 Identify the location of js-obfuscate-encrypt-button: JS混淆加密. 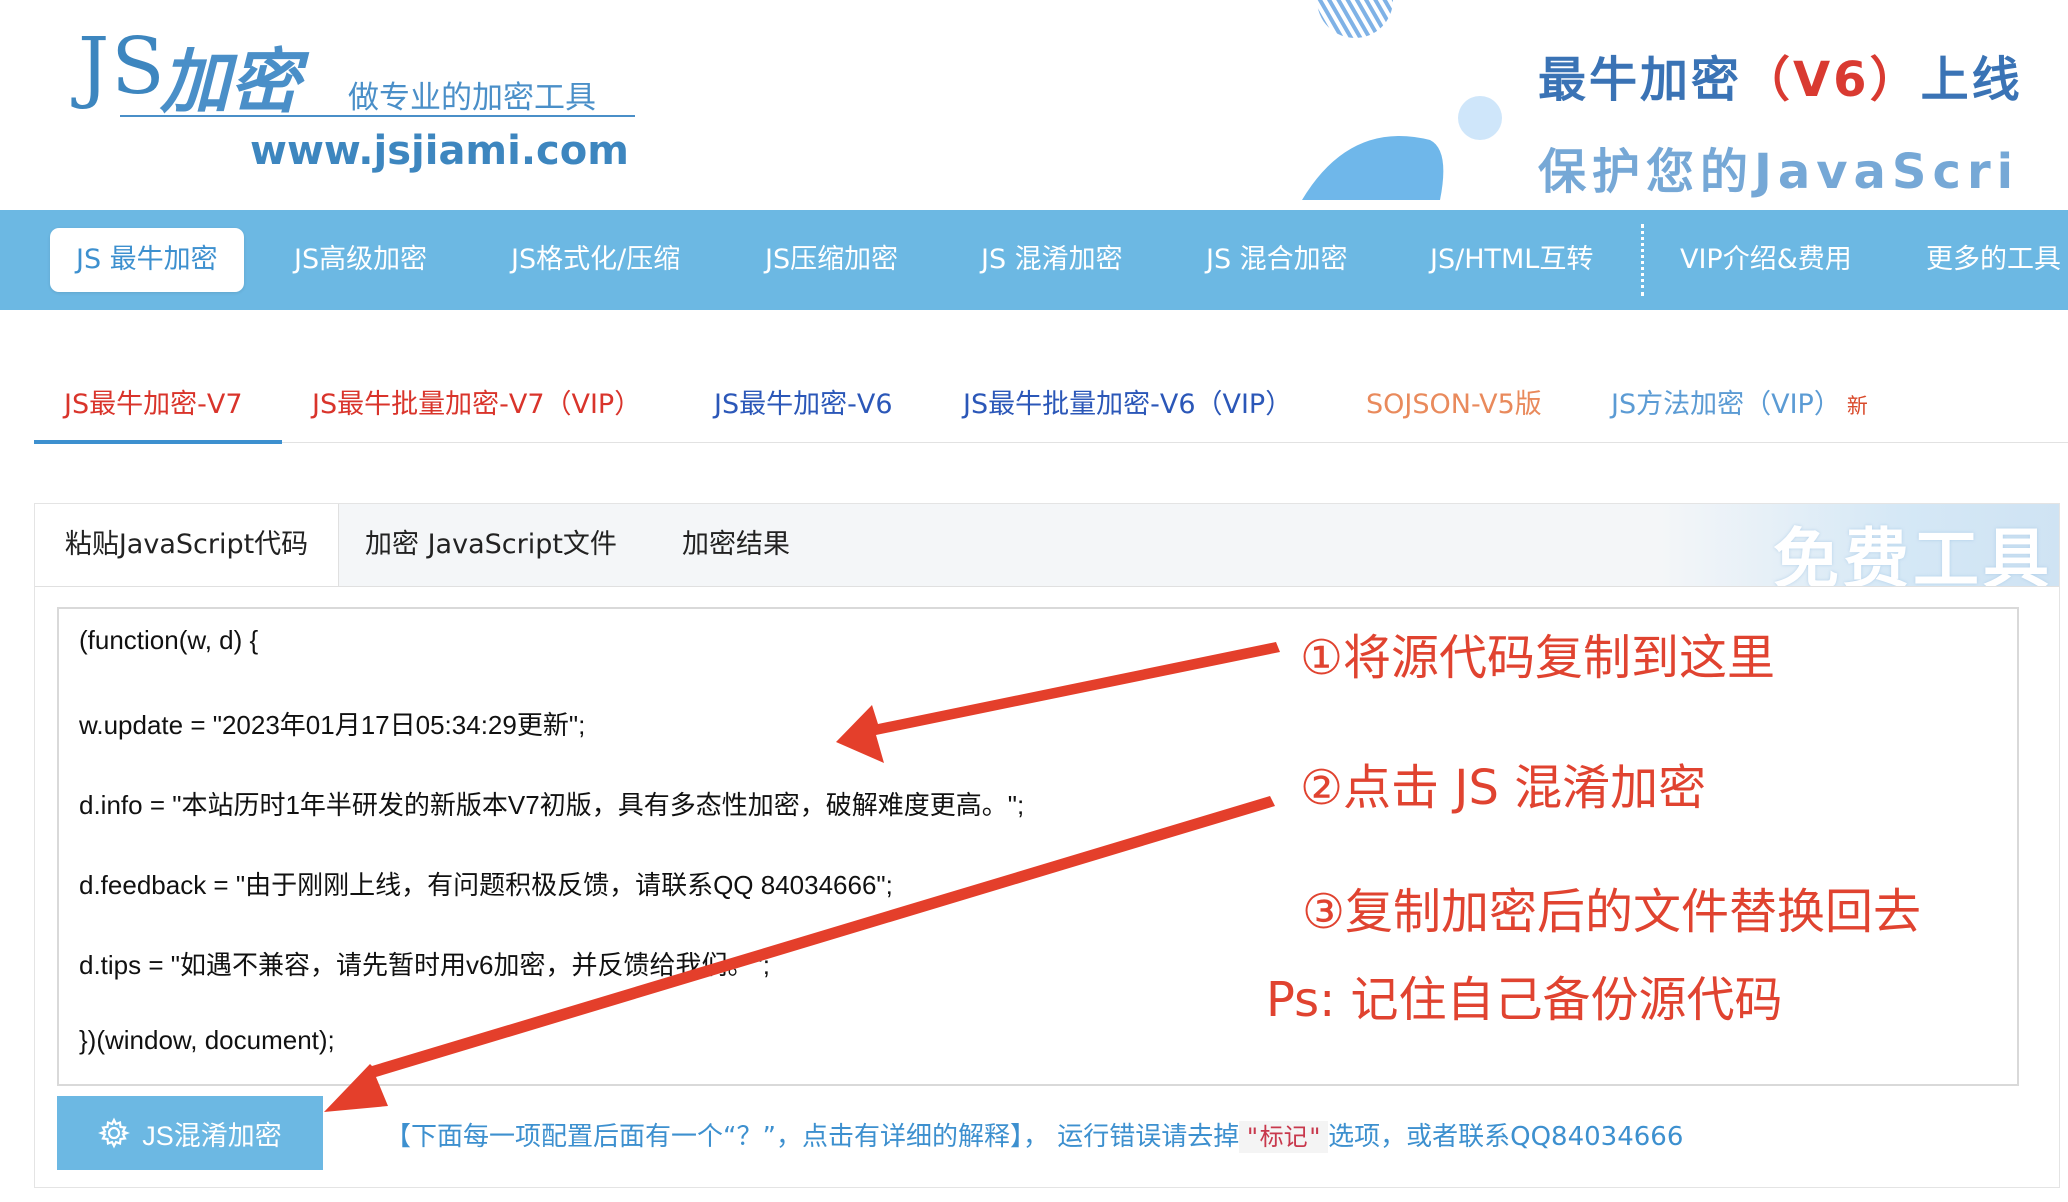
(190, 1133).